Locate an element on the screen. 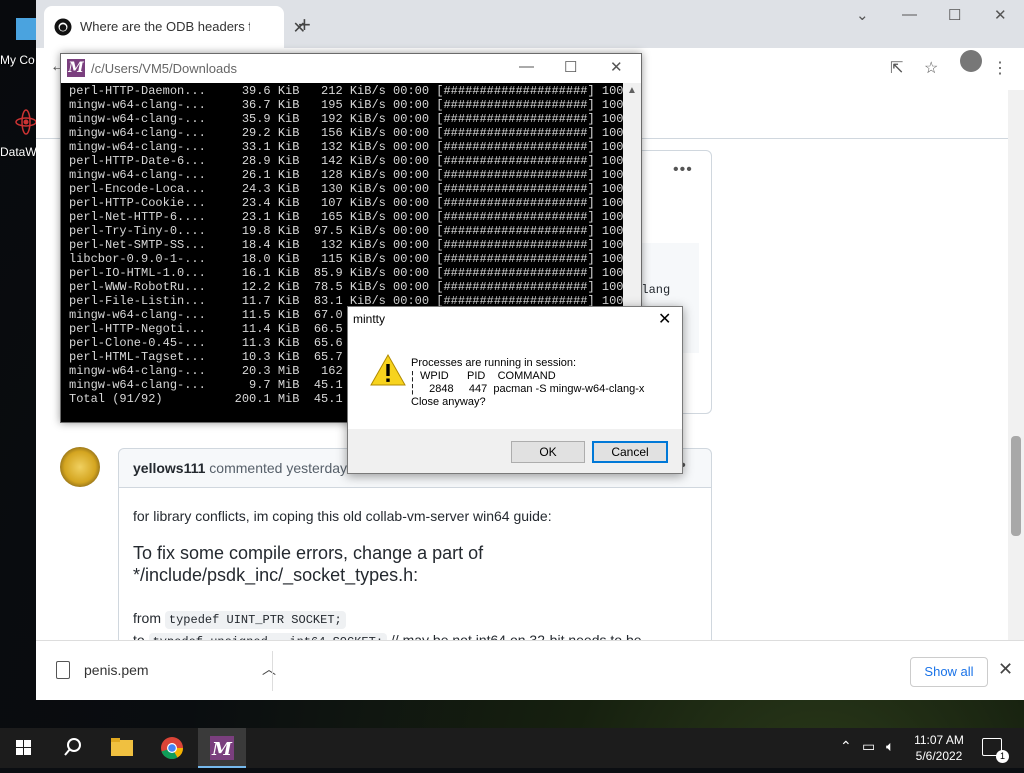 The height and width of the screenshot is (773, 1024). cancel-button: Cancel is located at coordinates (630, 452).